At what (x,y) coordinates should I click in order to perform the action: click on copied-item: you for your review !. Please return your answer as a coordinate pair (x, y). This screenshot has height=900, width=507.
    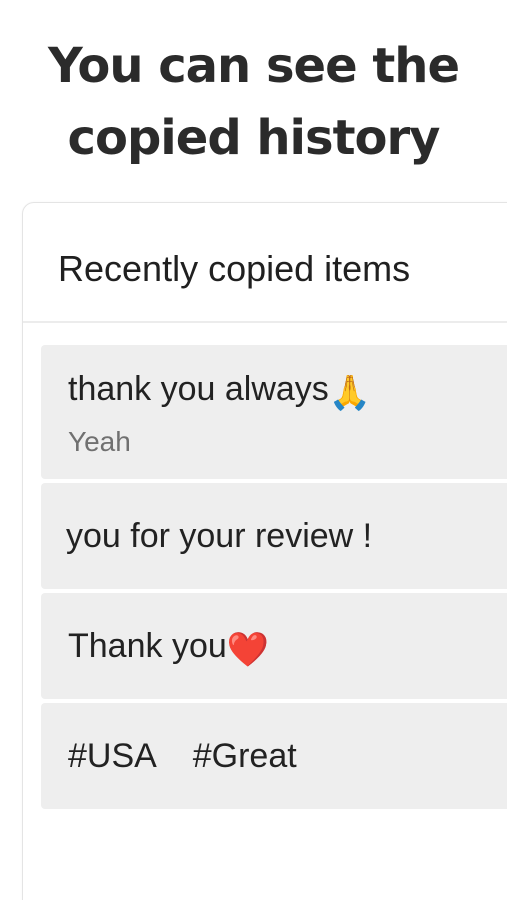
    Looking at the image, I should click on (274, 536).